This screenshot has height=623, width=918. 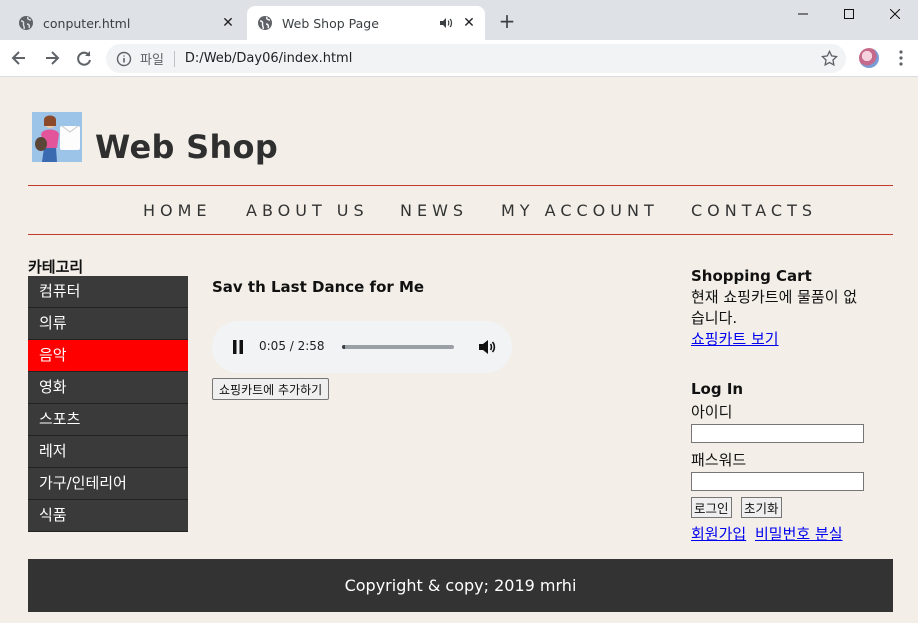 I want to click on address-divider, so click(x=174, y=58).